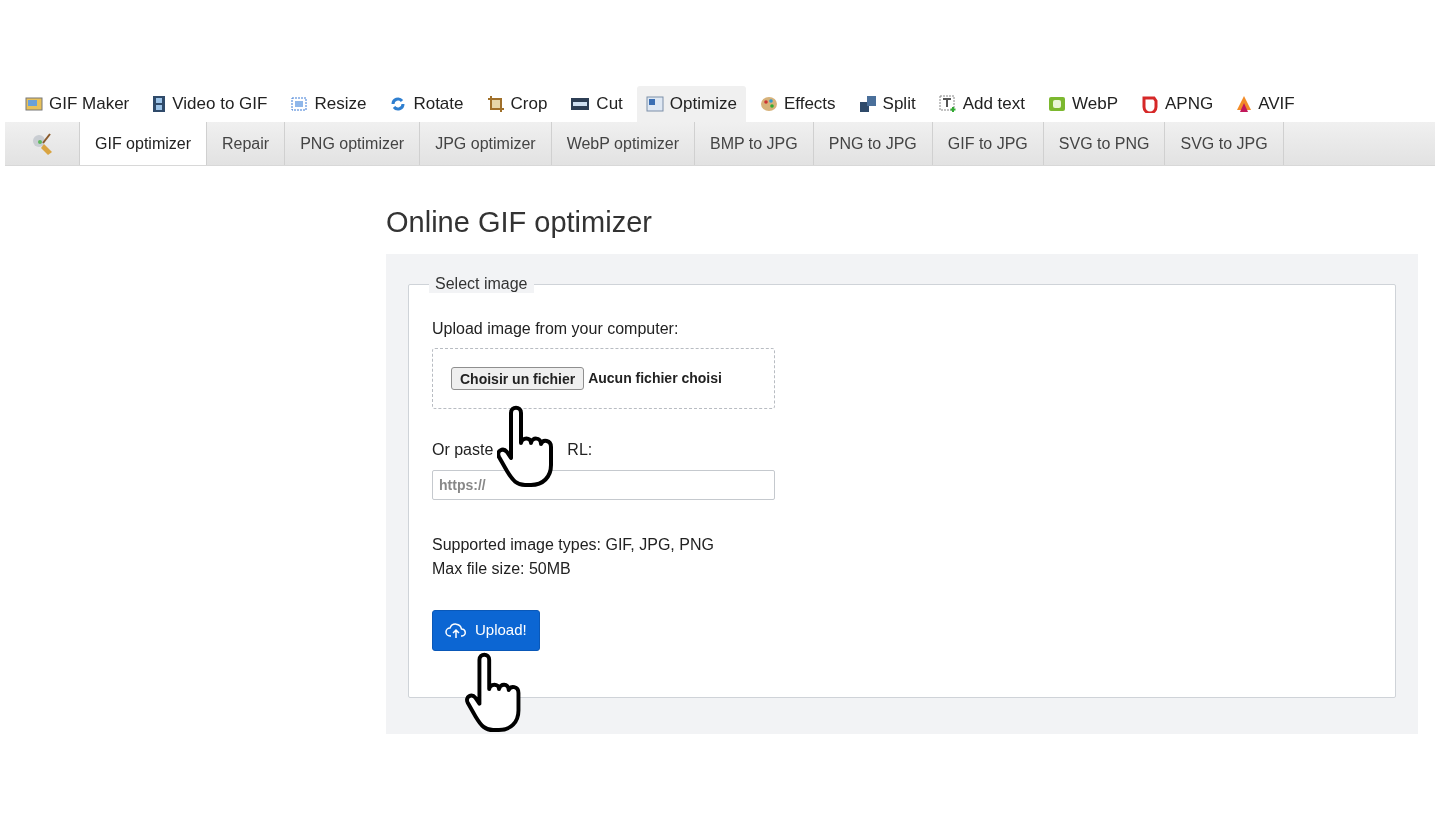 The width and height of the screenshot is (1440, 820). What do you see at coordinates (1244, 104) in the screenshot?
I see `avif-icon` at bounding box center [1244, 104].